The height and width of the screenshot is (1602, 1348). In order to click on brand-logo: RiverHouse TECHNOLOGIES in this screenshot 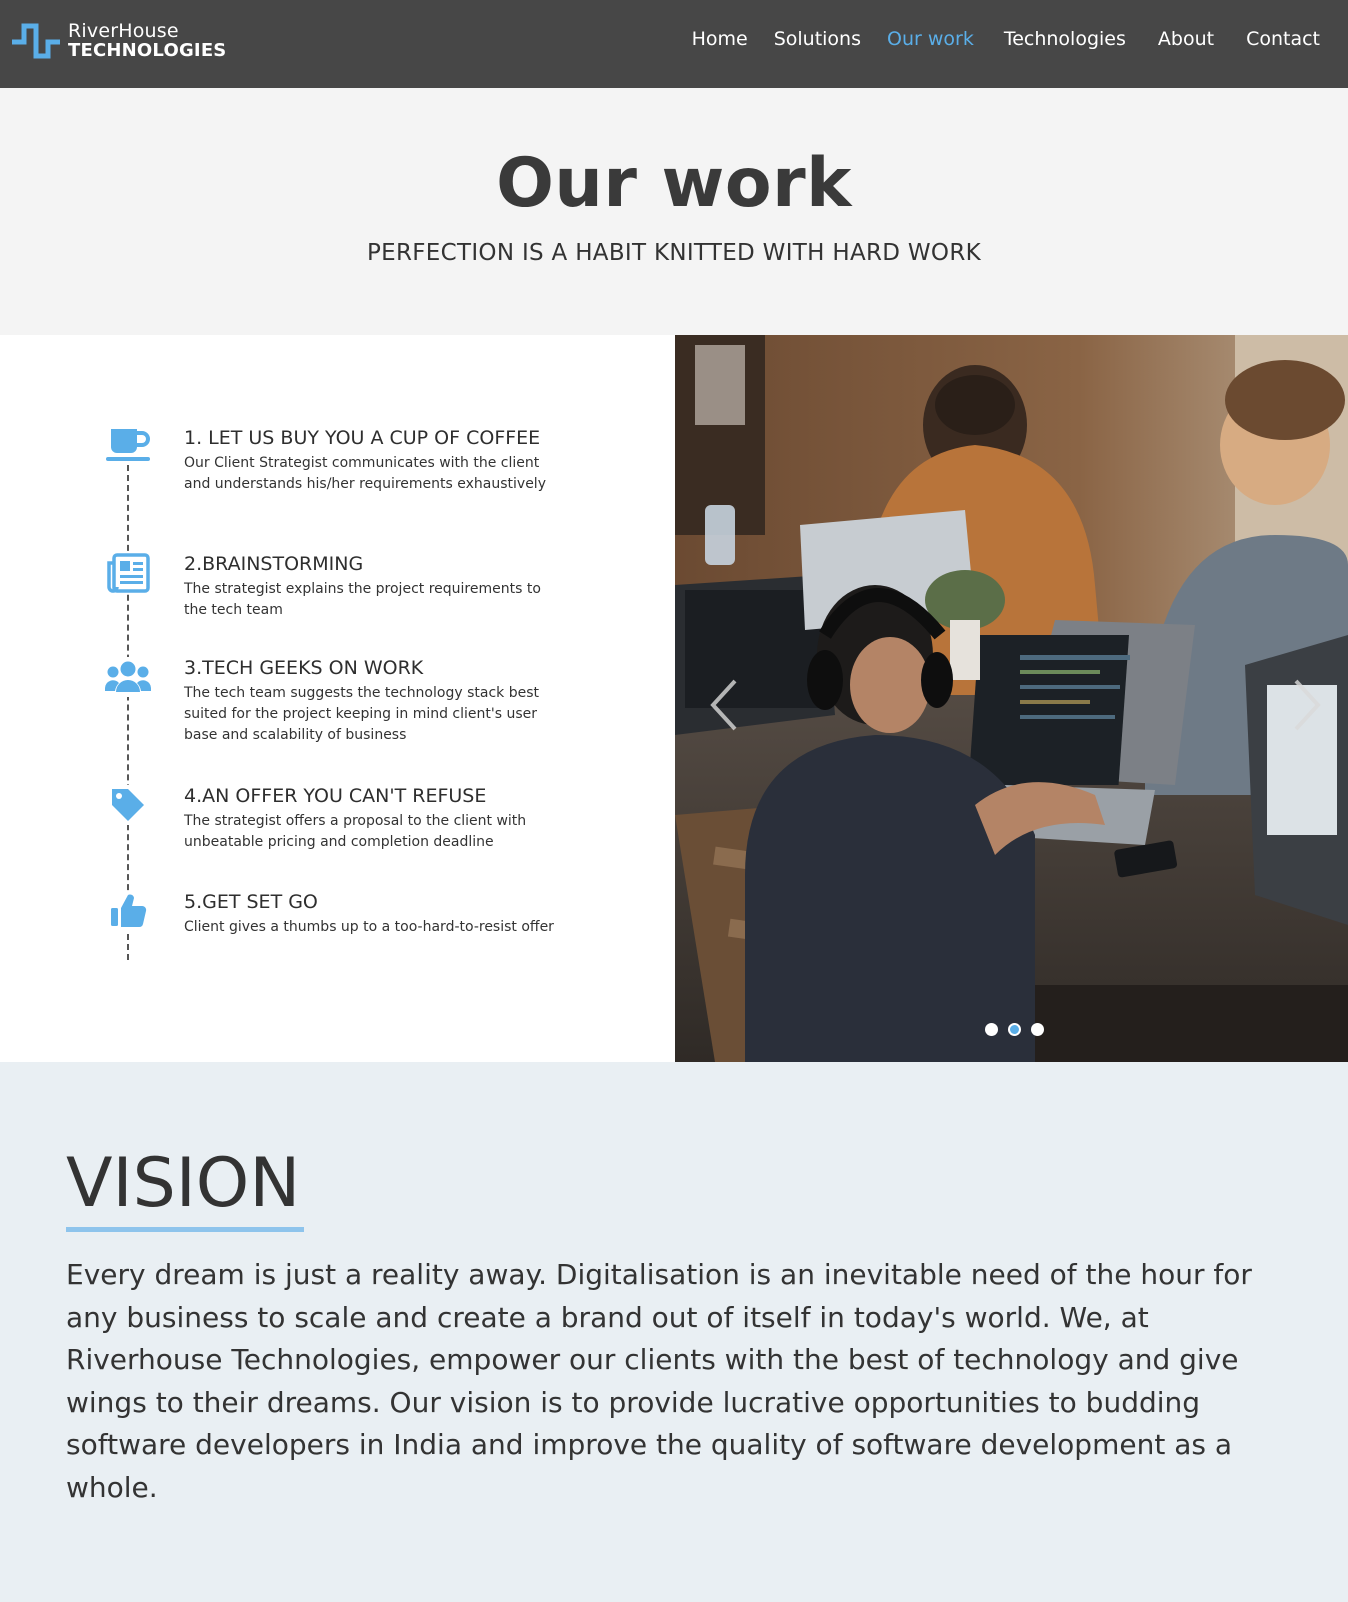, I will do `click(118, 41)`.